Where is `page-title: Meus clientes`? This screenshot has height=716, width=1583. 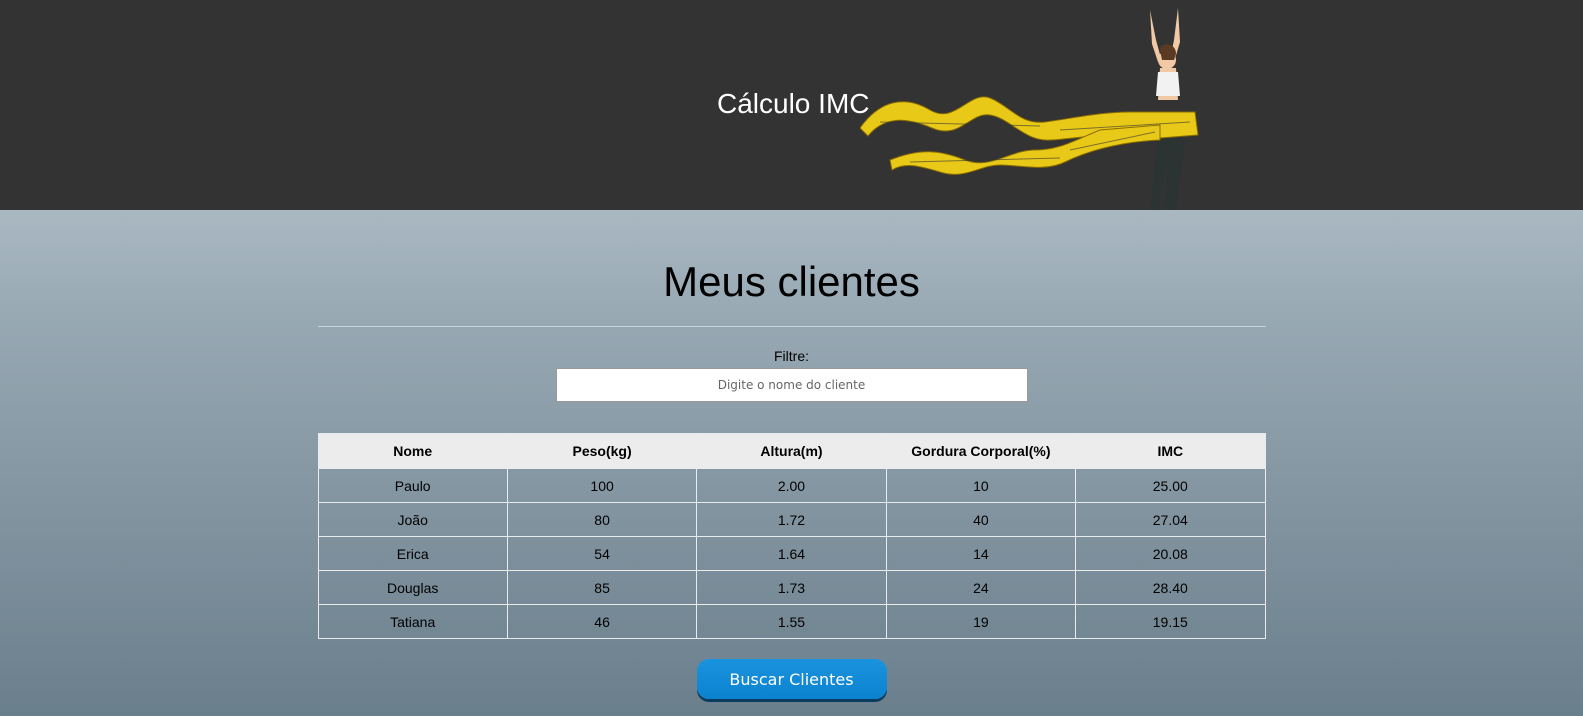
page-title: Meus clientes is located at coordinates (791, 281).